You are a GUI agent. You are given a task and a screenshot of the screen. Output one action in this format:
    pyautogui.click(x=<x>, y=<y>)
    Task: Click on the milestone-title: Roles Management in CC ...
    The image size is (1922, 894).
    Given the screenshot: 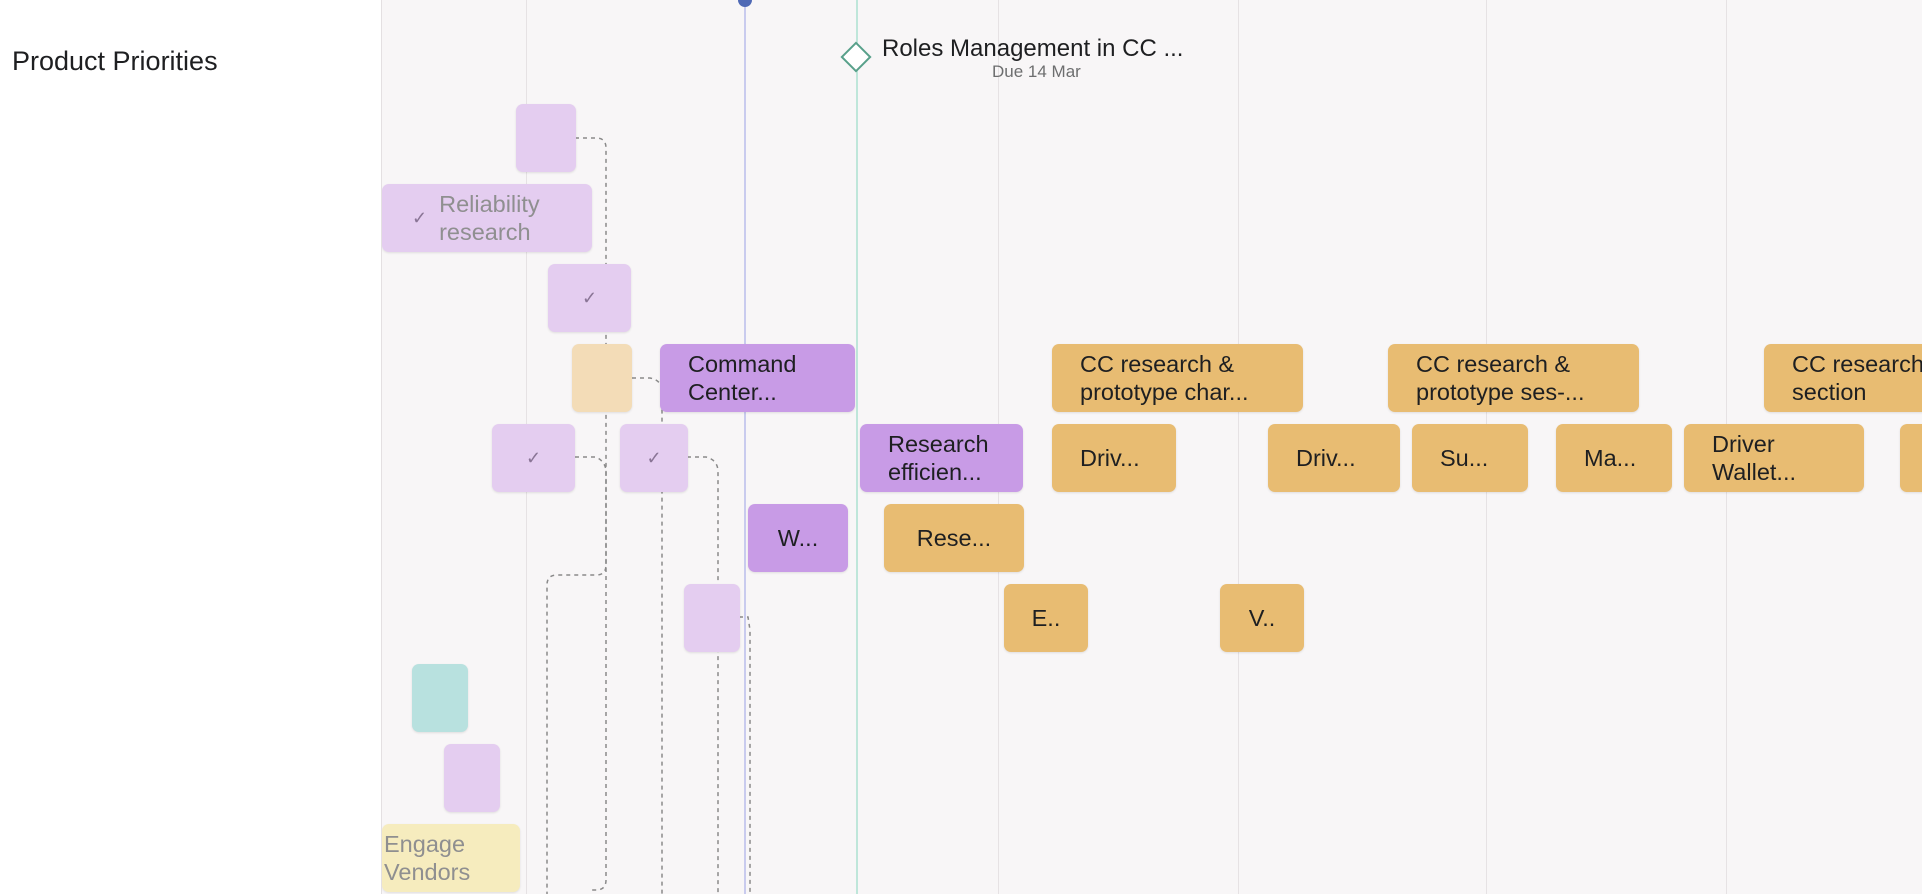 What is the action you would take?
    pyautogui.click(x=1032, y=49)
    